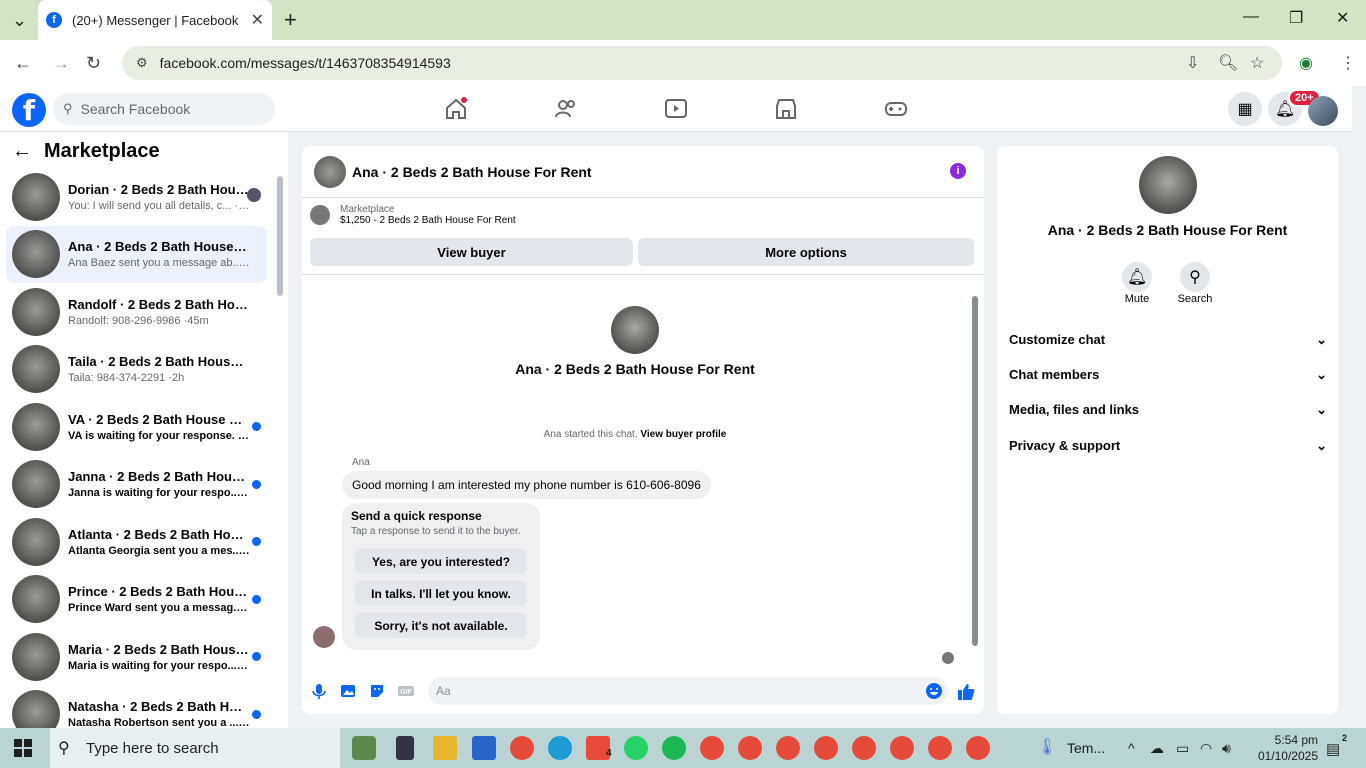 Image resolution: width=1366 pixels, height=768 pixels. I want to click on quick-response-button: In talks. I'll let you know., so click(441, 593).